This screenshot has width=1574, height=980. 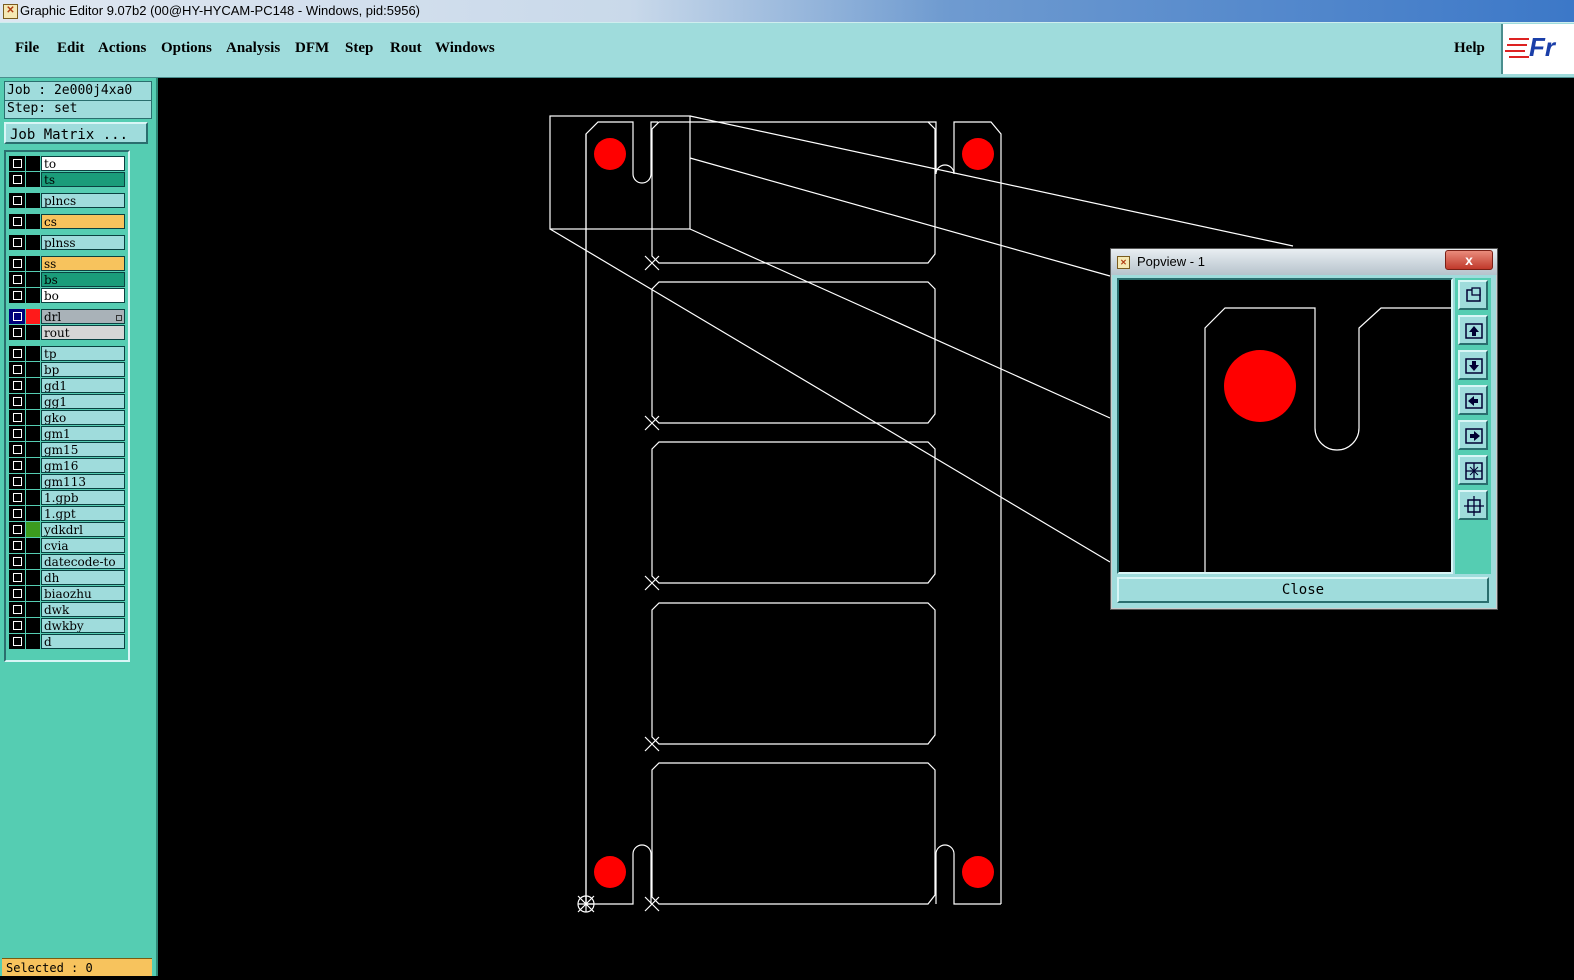 I want to click on layer-row-tp: tp, so click(x=67, y=353).